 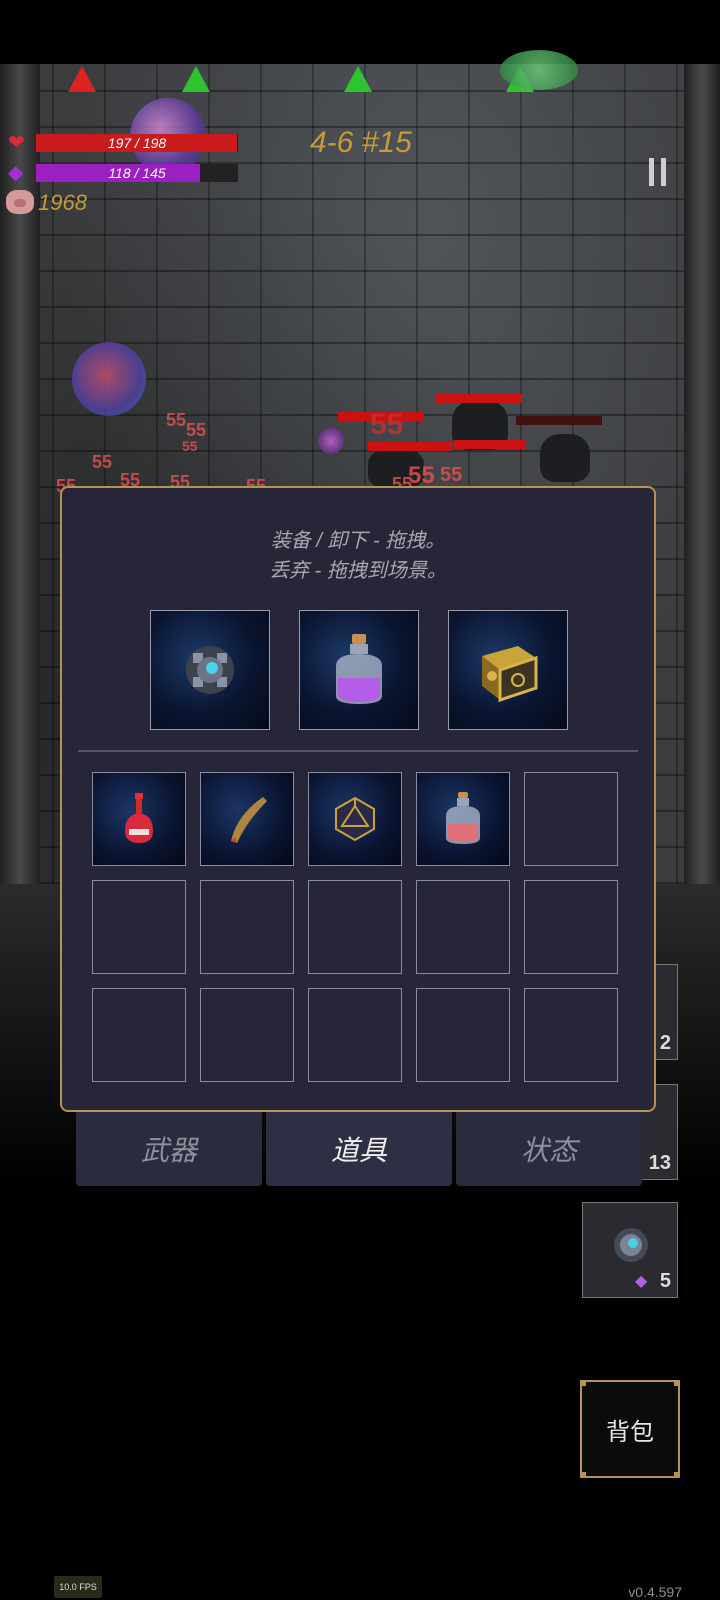 What do you see at coordinates (651, 172) in the screenshot?
I see `pause-icon` at bounding box center [651, 172].